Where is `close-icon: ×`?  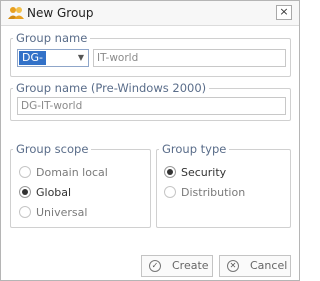 close-icon: × is located at coordinates (284, 11).